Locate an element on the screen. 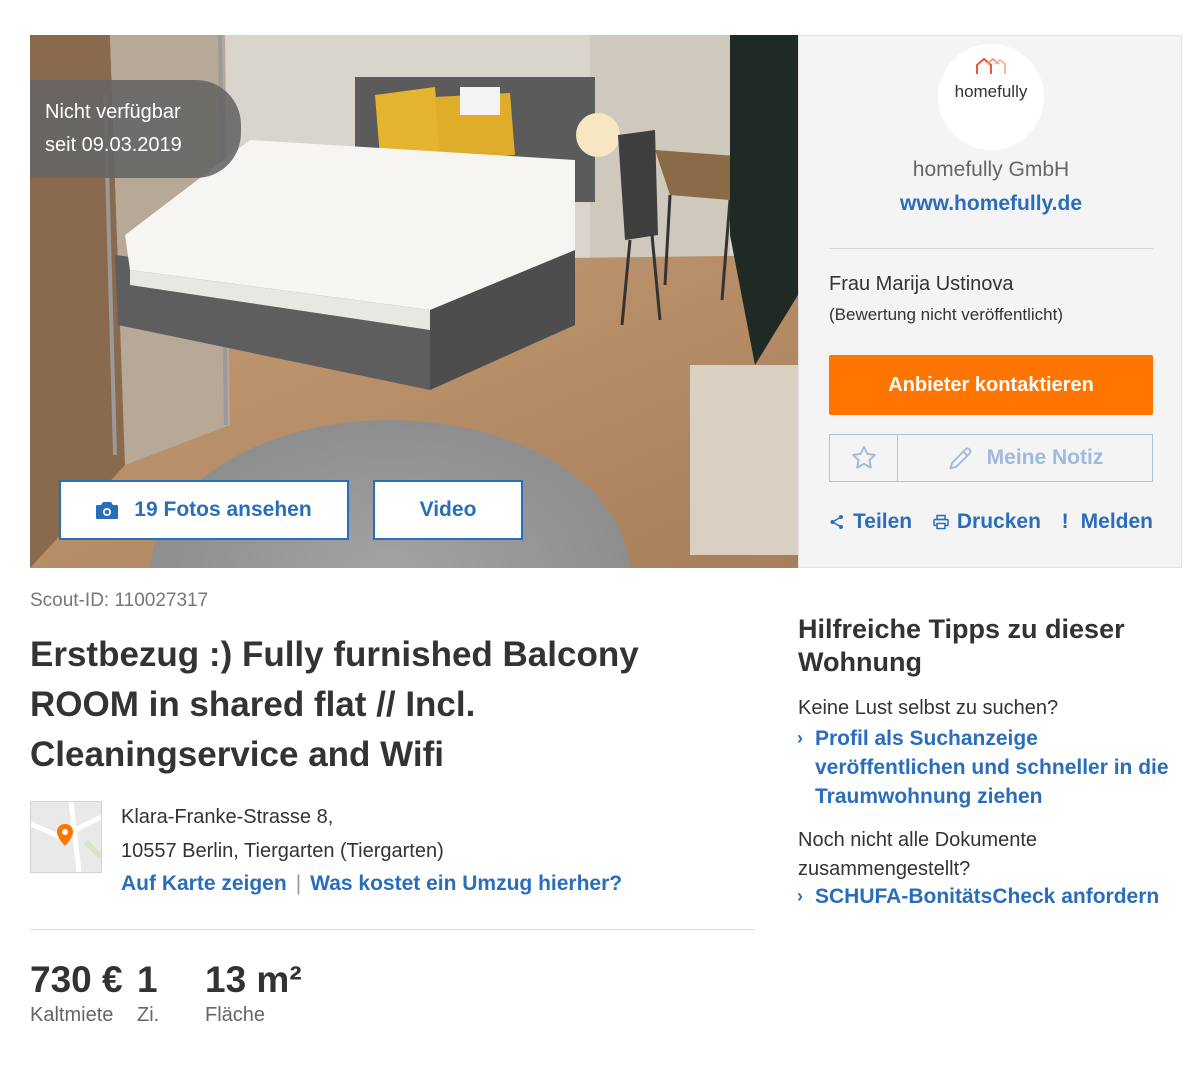  rooms-keyvalue: 1 Zi. is located at coordinates (148, 992).